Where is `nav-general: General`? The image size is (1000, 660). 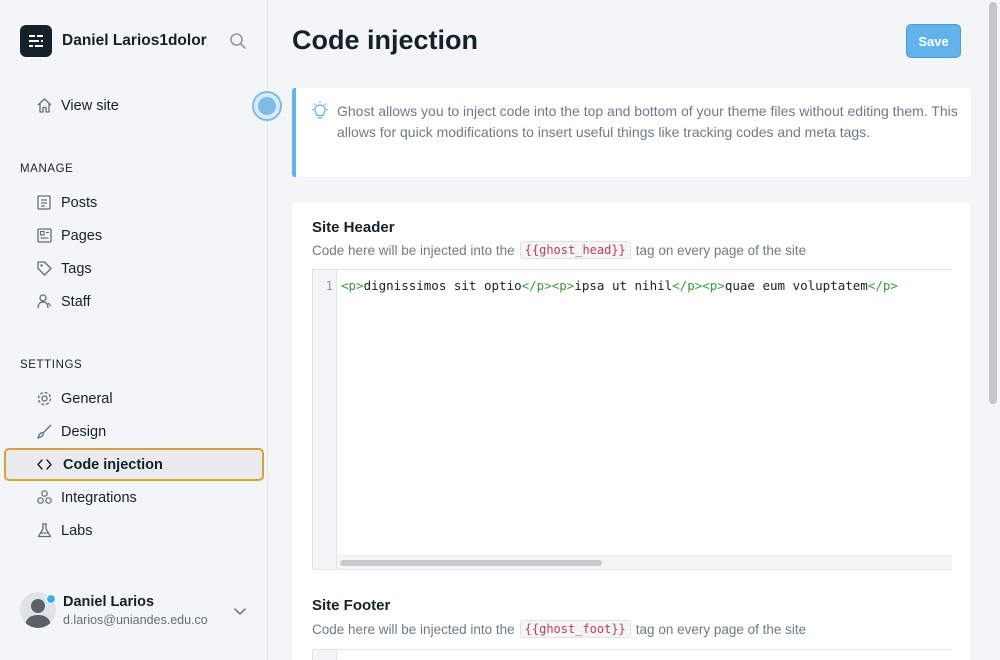
nav-general: General is located at coordinates (134, 398).